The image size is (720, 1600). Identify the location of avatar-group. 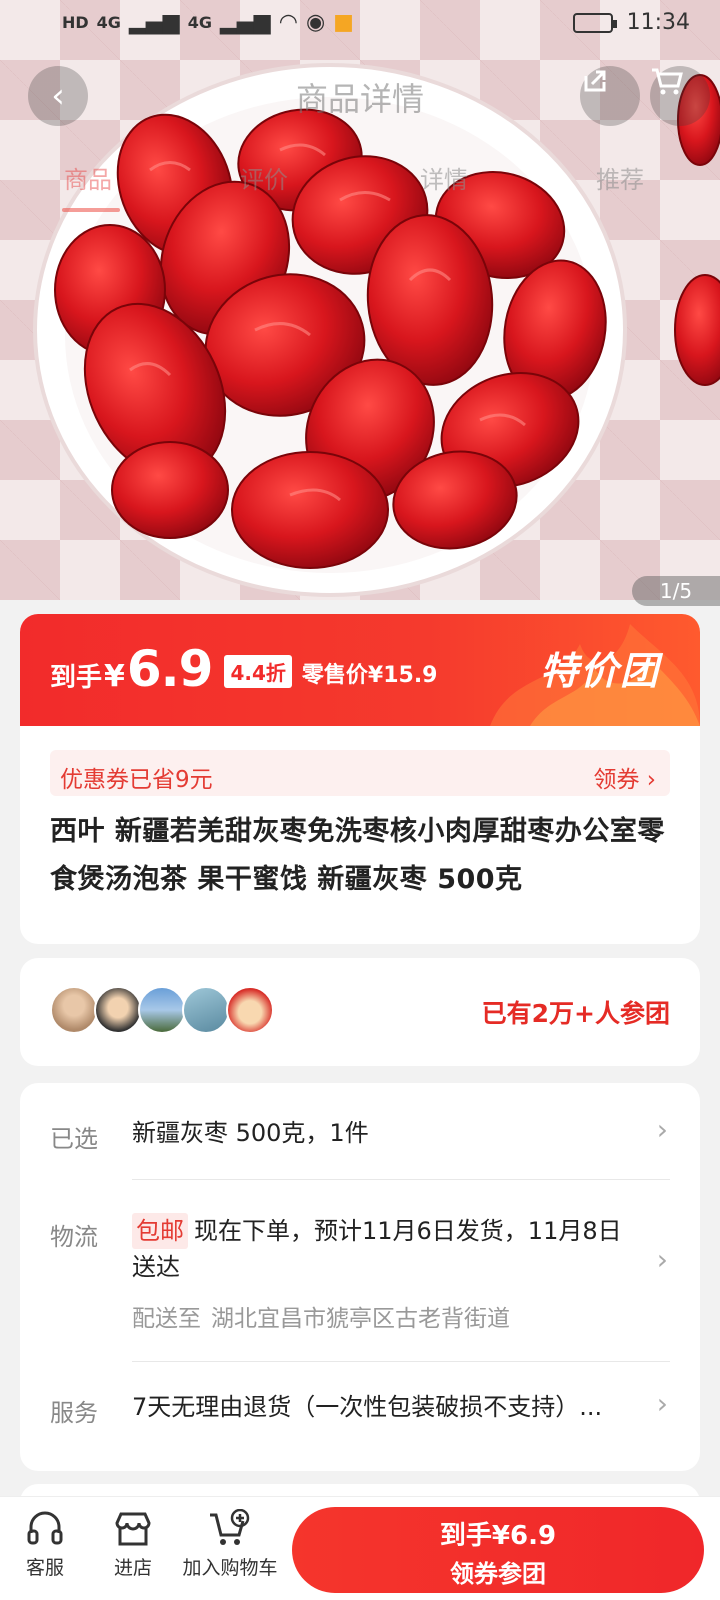
(162, 1010).